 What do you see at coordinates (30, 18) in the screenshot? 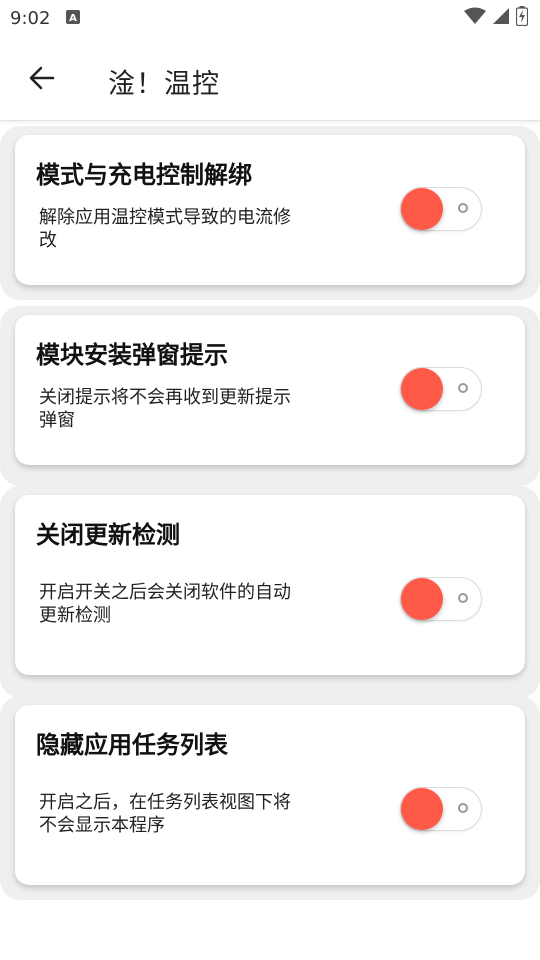
I see `clock: 9:02` at bounding box center [30, 18].